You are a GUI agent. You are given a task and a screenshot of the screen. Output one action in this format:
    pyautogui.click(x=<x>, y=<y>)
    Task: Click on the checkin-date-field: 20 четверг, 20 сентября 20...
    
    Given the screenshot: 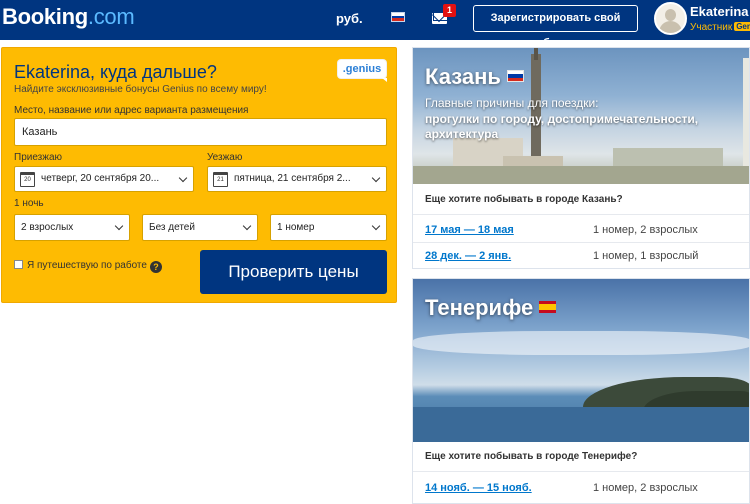 What is the action you would take?
    pyautogui.click(x=104, y=179)
    